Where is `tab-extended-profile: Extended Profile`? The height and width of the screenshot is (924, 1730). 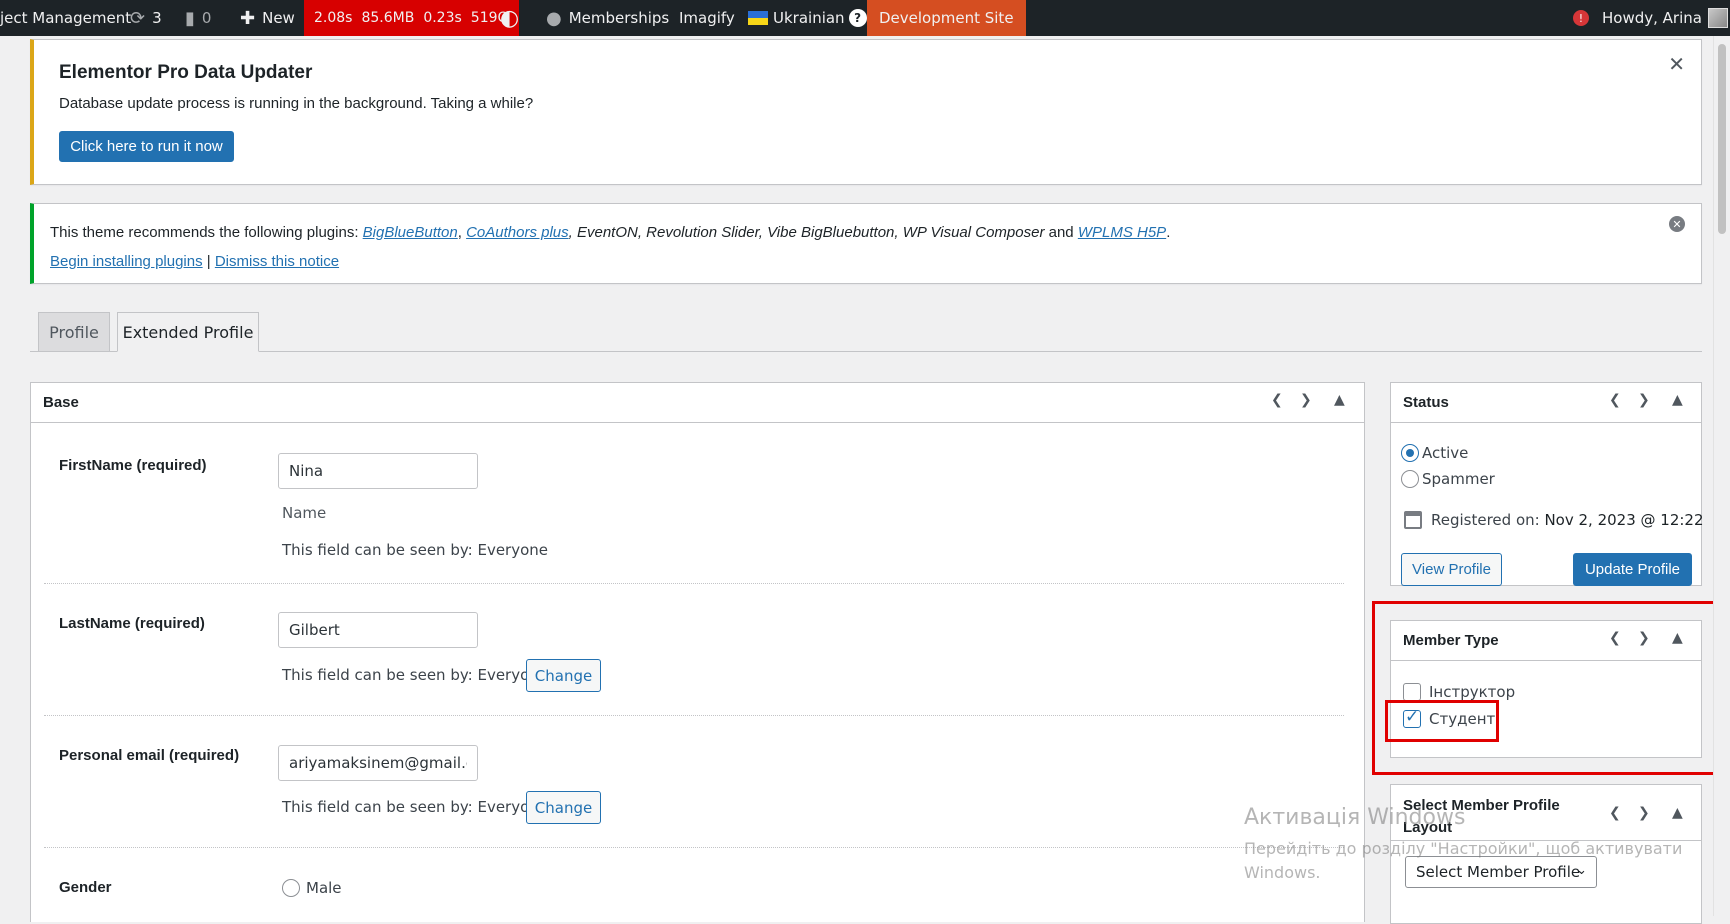
tab-extended-profile: Extended Profile is located at coordinates (188, 332).